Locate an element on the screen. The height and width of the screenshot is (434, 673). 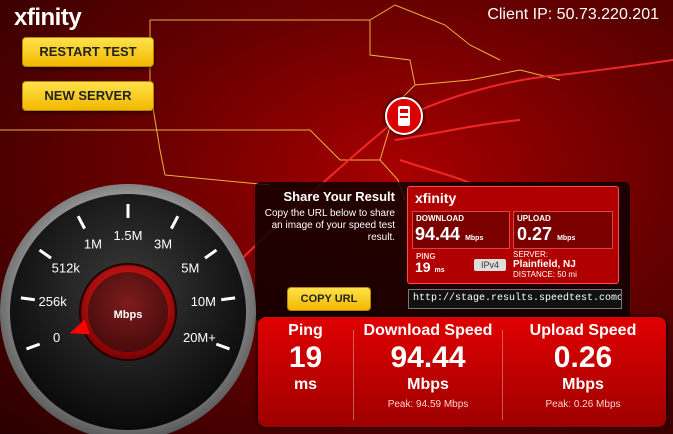
upload-title: Upload Speed is located at coordinates (583, 330).